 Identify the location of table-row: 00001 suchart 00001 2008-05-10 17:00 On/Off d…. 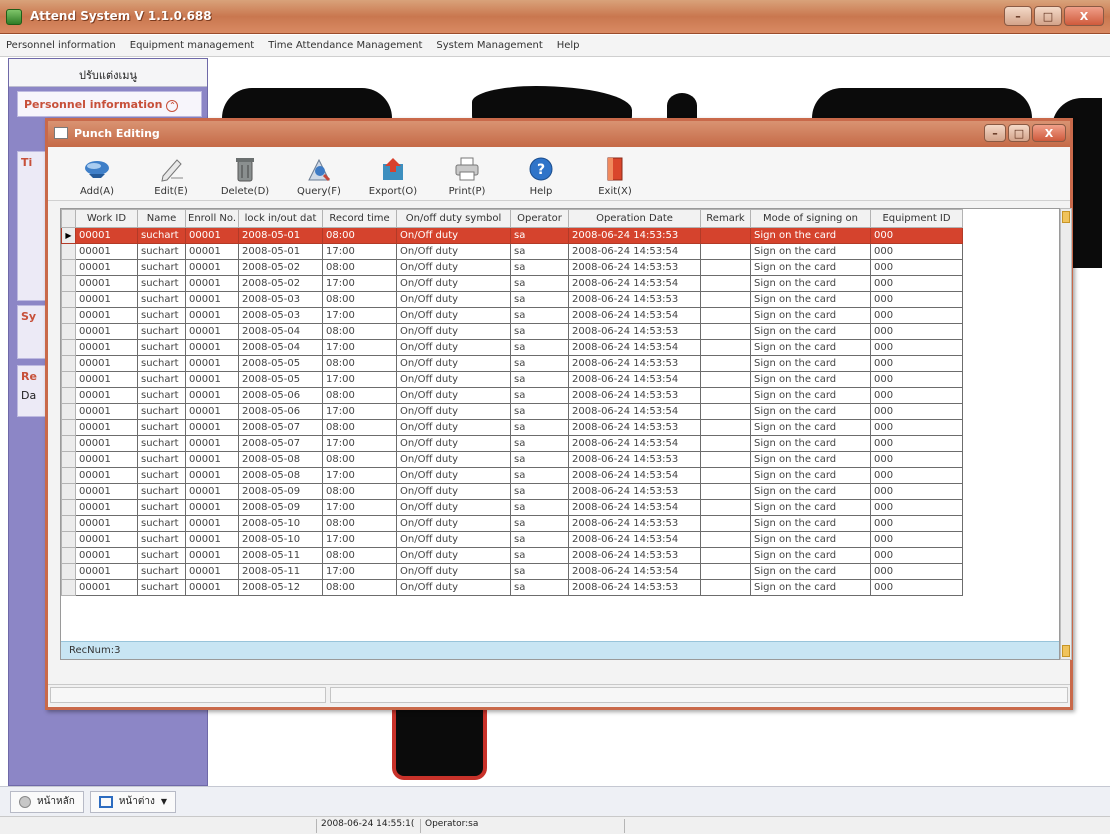
(512, 539).